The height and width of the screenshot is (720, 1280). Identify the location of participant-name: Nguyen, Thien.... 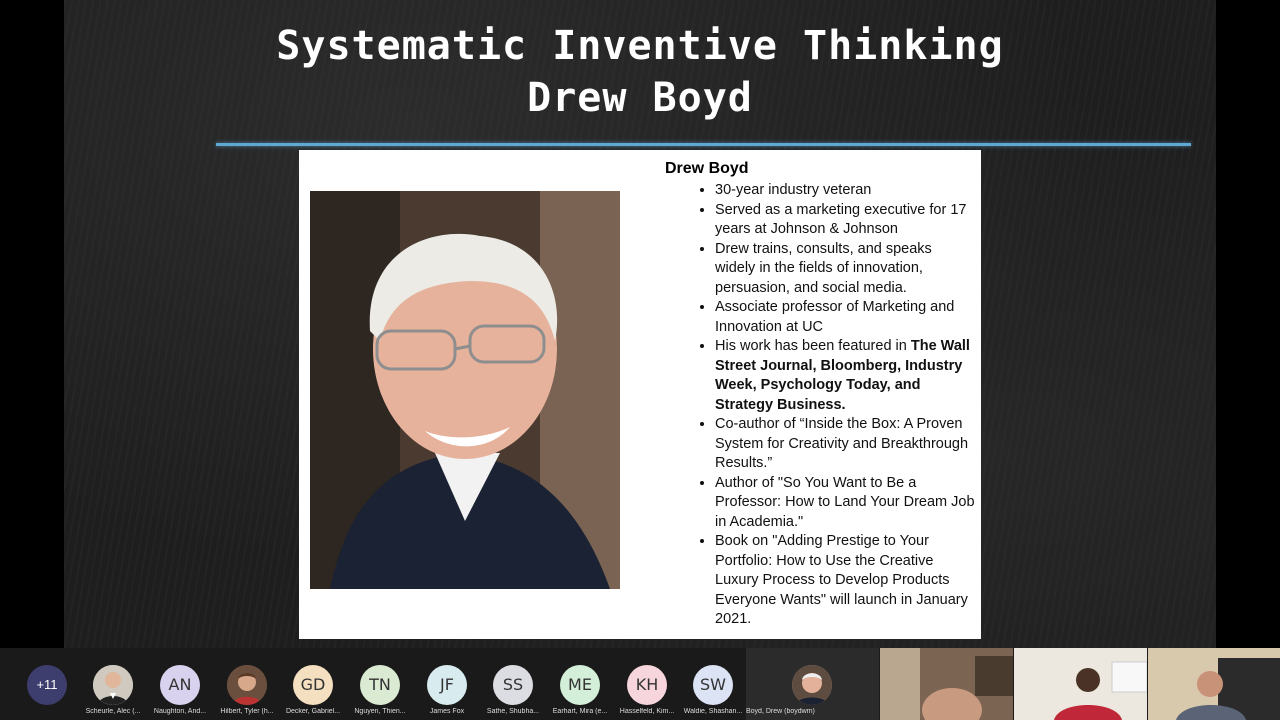
(380, 711).